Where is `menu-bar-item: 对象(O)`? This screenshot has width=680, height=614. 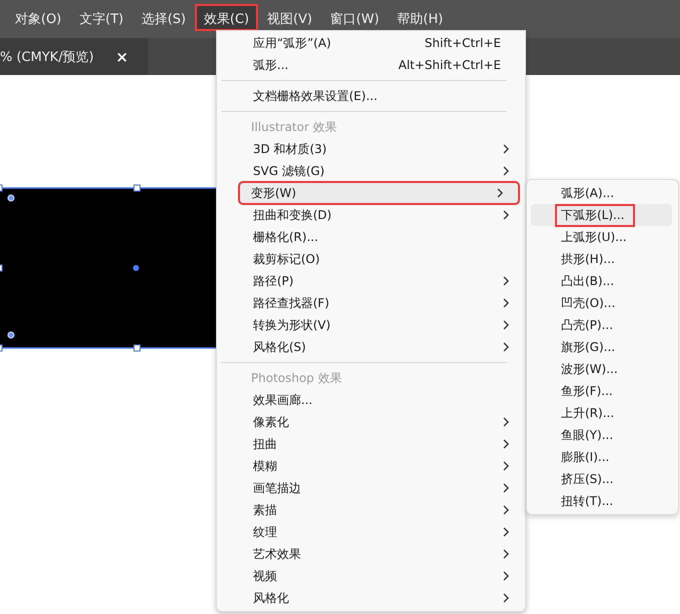
menu-bar-item: 对象(O) is located at coordinates (38, 17).